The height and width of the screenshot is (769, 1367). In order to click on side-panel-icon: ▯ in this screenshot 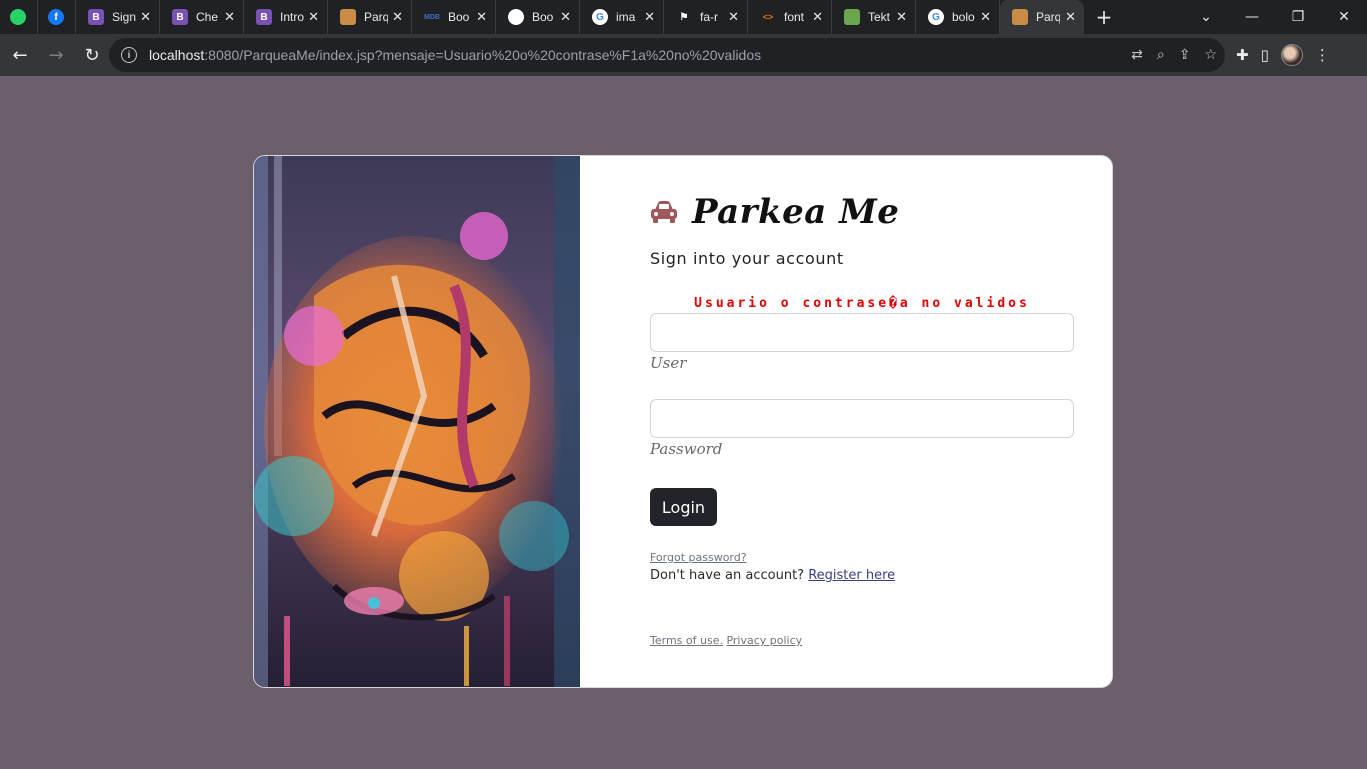, I will do `click(1265, 55)`.